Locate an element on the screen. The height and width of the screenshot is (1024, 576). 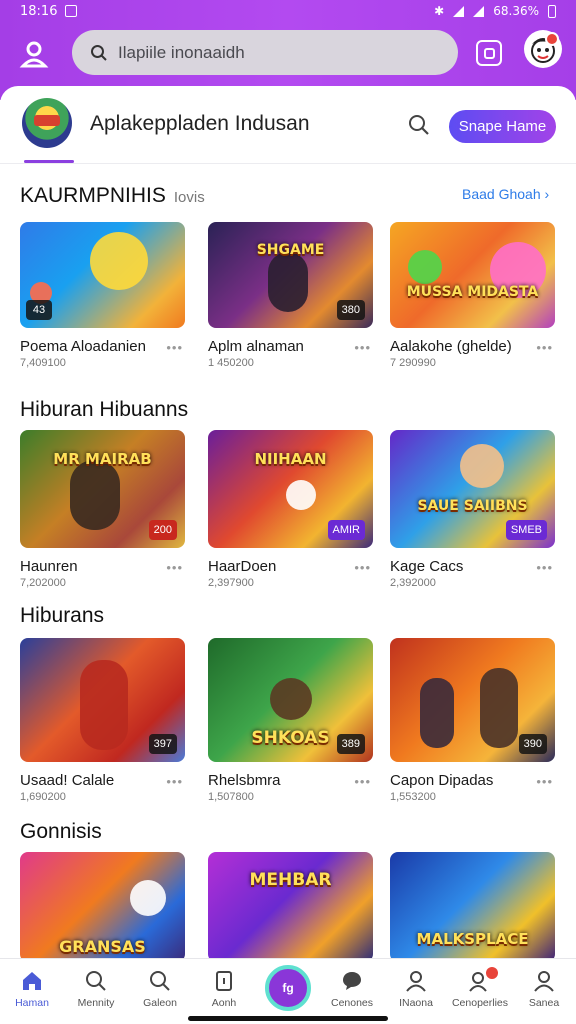
nav-sanea: Sanea is located at coordinates (544, 991).